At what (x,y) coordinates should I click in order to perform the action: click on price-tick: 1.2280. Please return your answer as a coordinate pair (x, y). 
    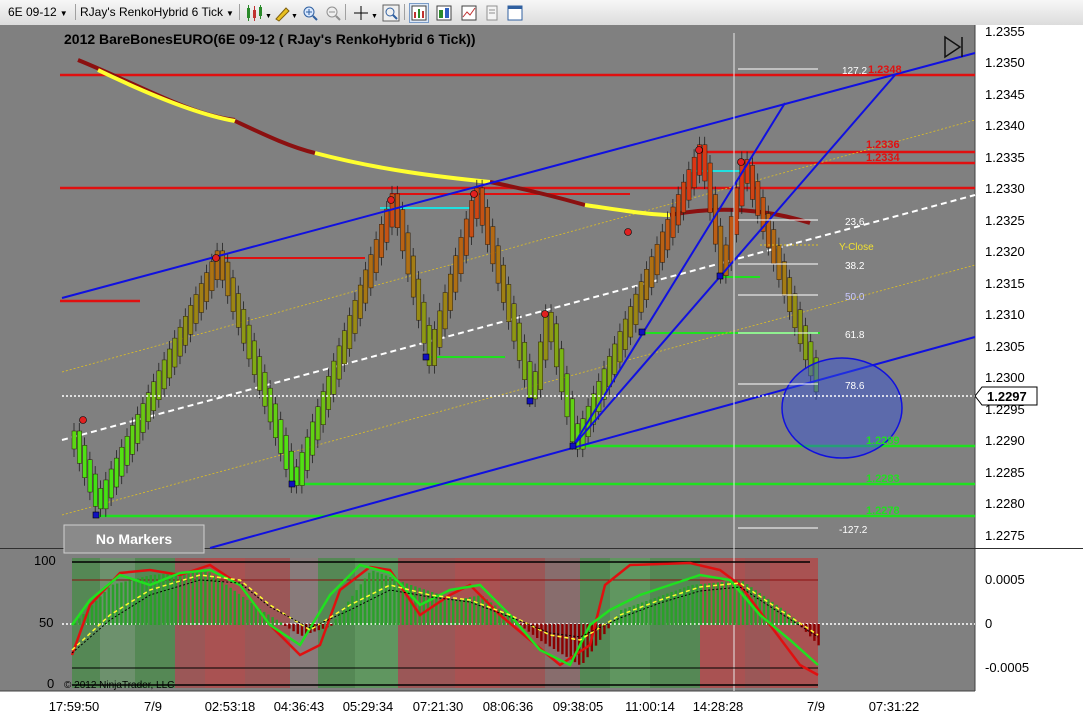
    Looking at the image, I should click on (1005, 503).